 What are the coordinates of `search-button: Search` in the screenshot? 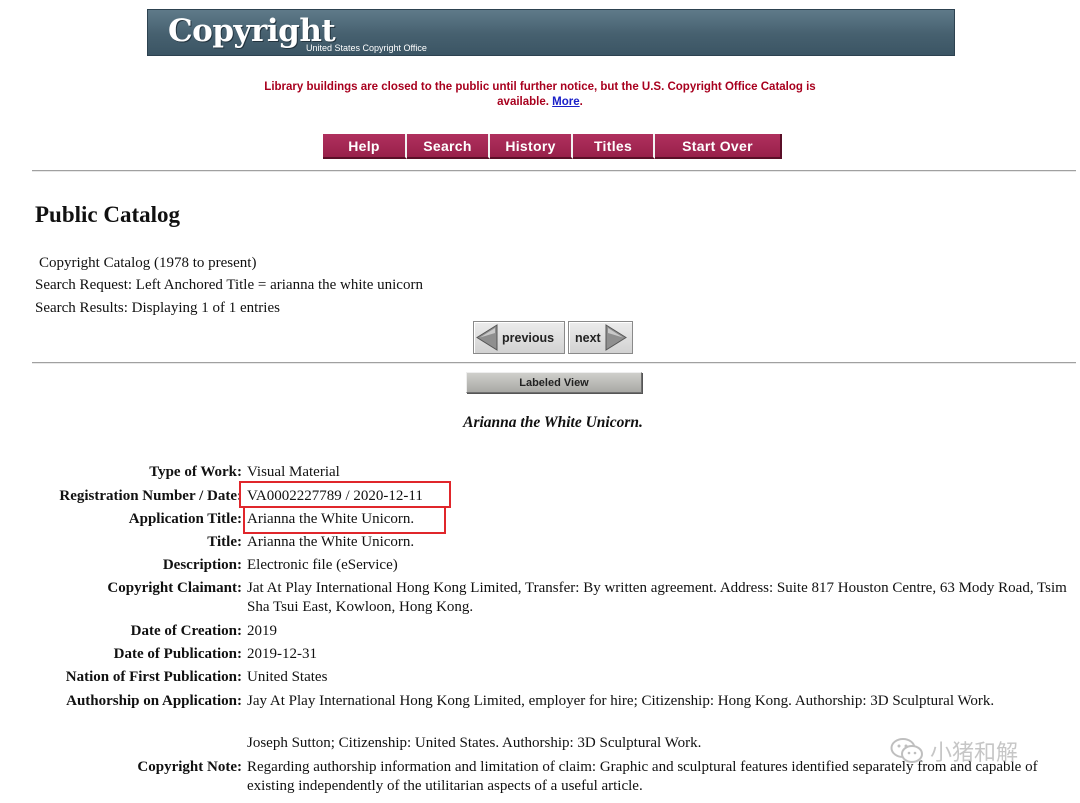 It's located at (448, 146).